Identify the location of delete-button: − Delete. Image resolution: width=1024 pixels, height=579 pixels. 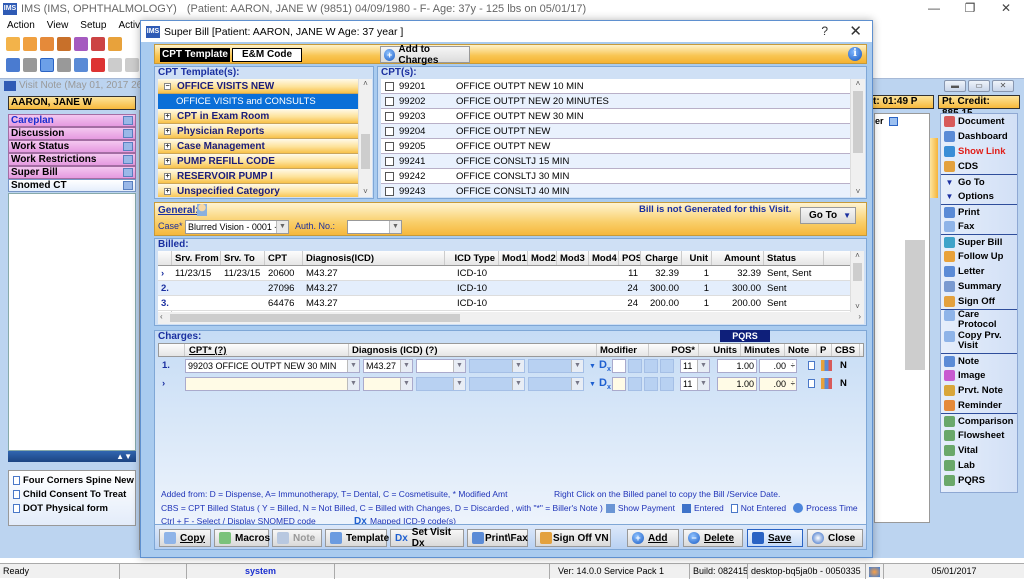
(713, 538).